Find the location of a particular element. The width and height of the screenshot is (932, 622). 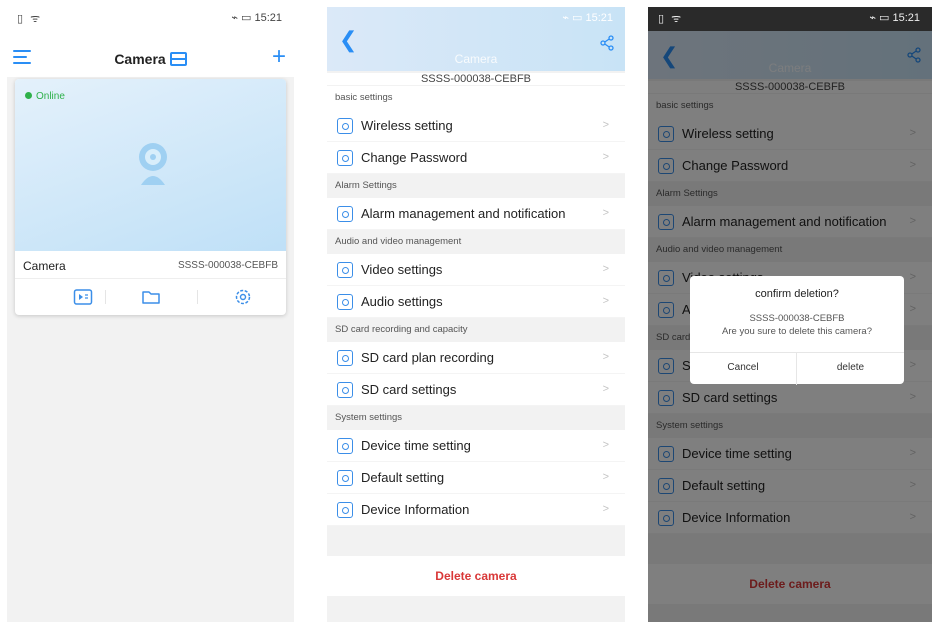

settings-title: Camera is located at coordinates (476, 59).